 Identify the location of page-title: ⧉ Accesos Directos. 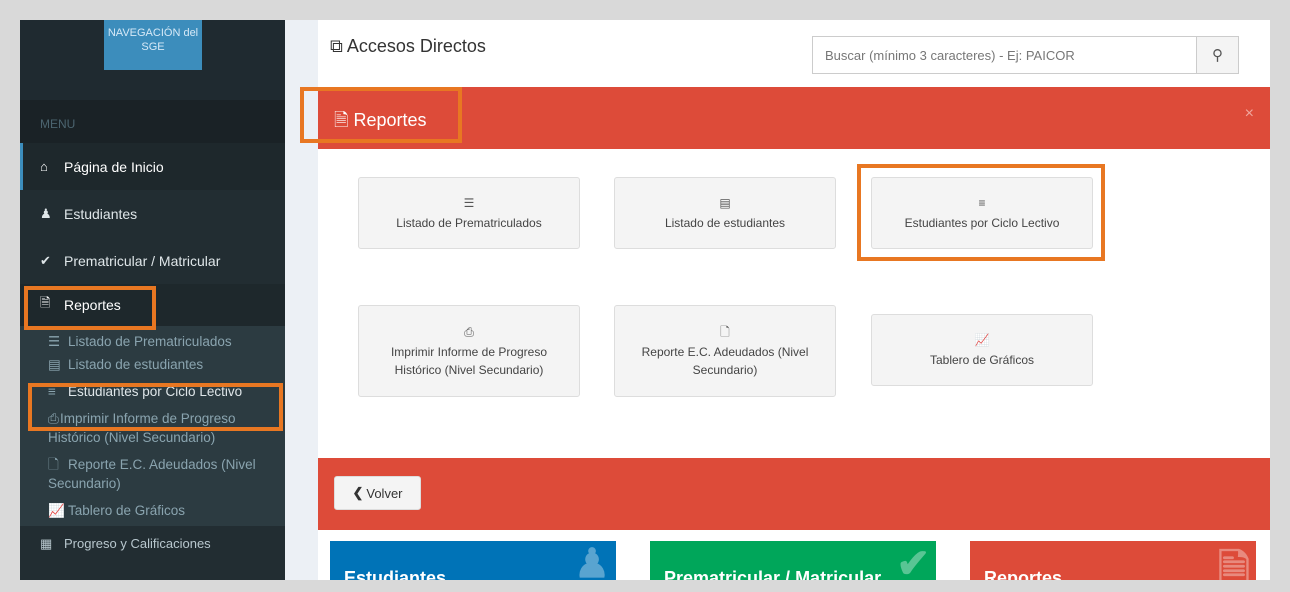
(408, 46).